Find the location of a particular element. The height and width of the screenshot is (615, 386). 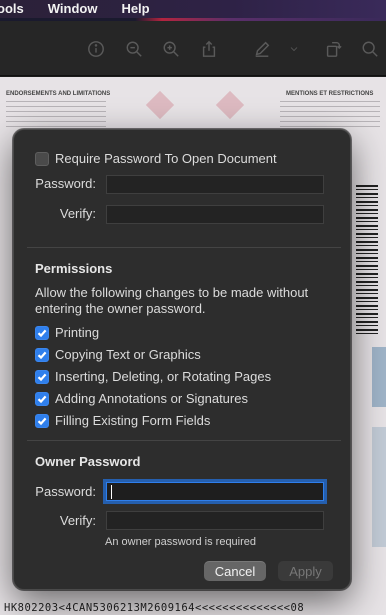

menu-help: Help is located at coordinates (135, 9).